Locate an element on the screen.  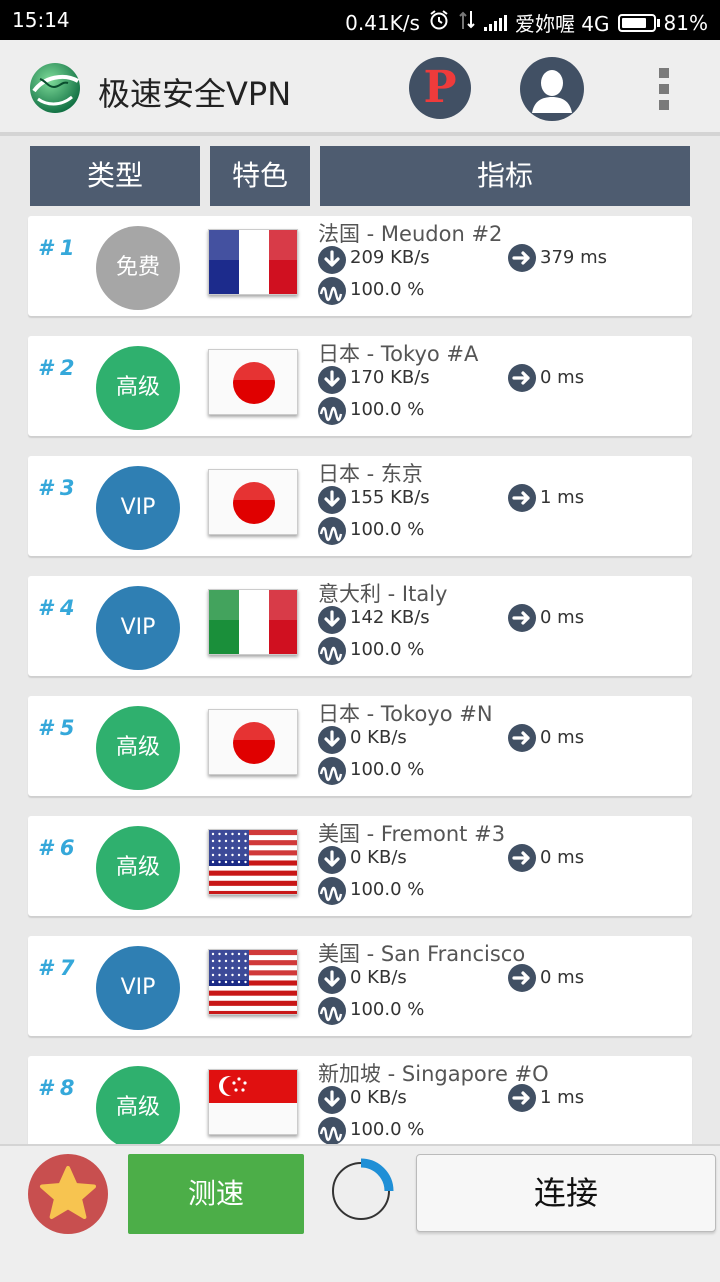
server-row: # 5 高级 日本 - Tokoyo #N 0 KB/s 0 ms 100.0 % is located at coordinates (360, 746).